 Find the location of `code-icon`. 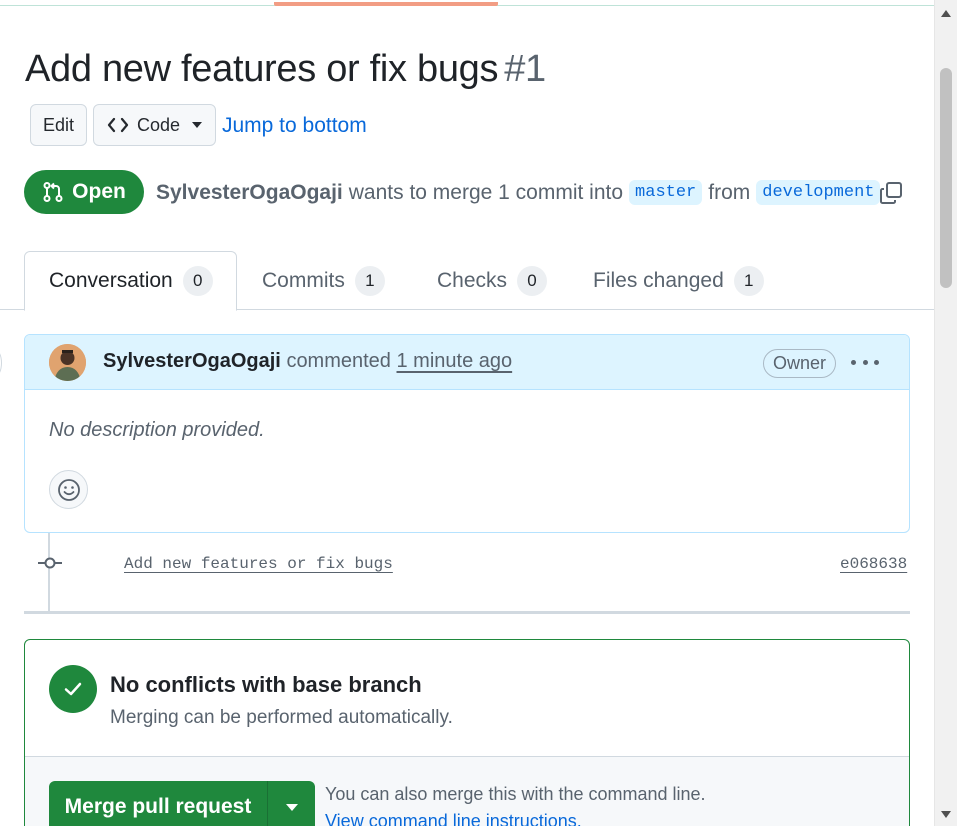

code-icon is located at coordinates (118, 125).